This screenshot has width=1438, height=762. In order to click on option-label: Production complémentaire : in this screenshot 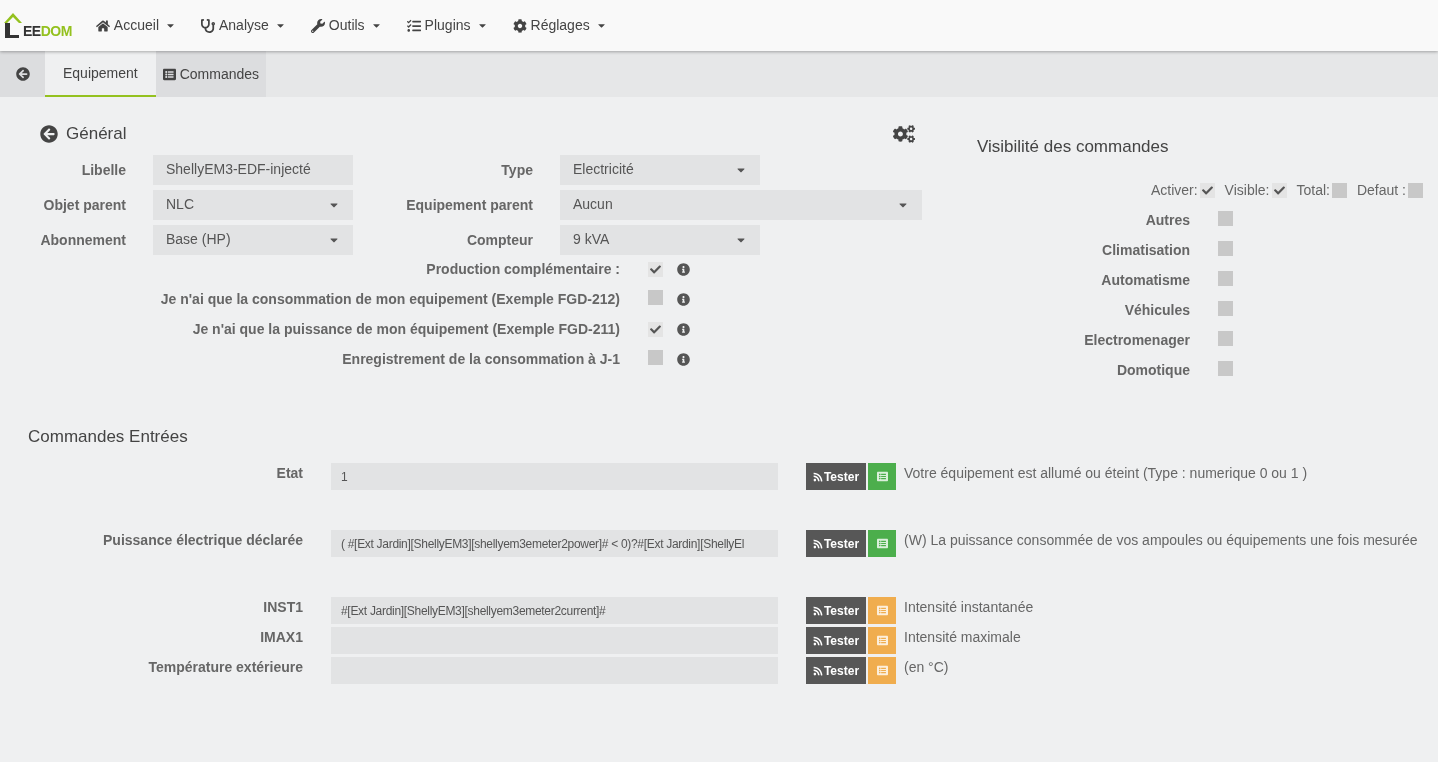, I will do `click(522, 269)`.